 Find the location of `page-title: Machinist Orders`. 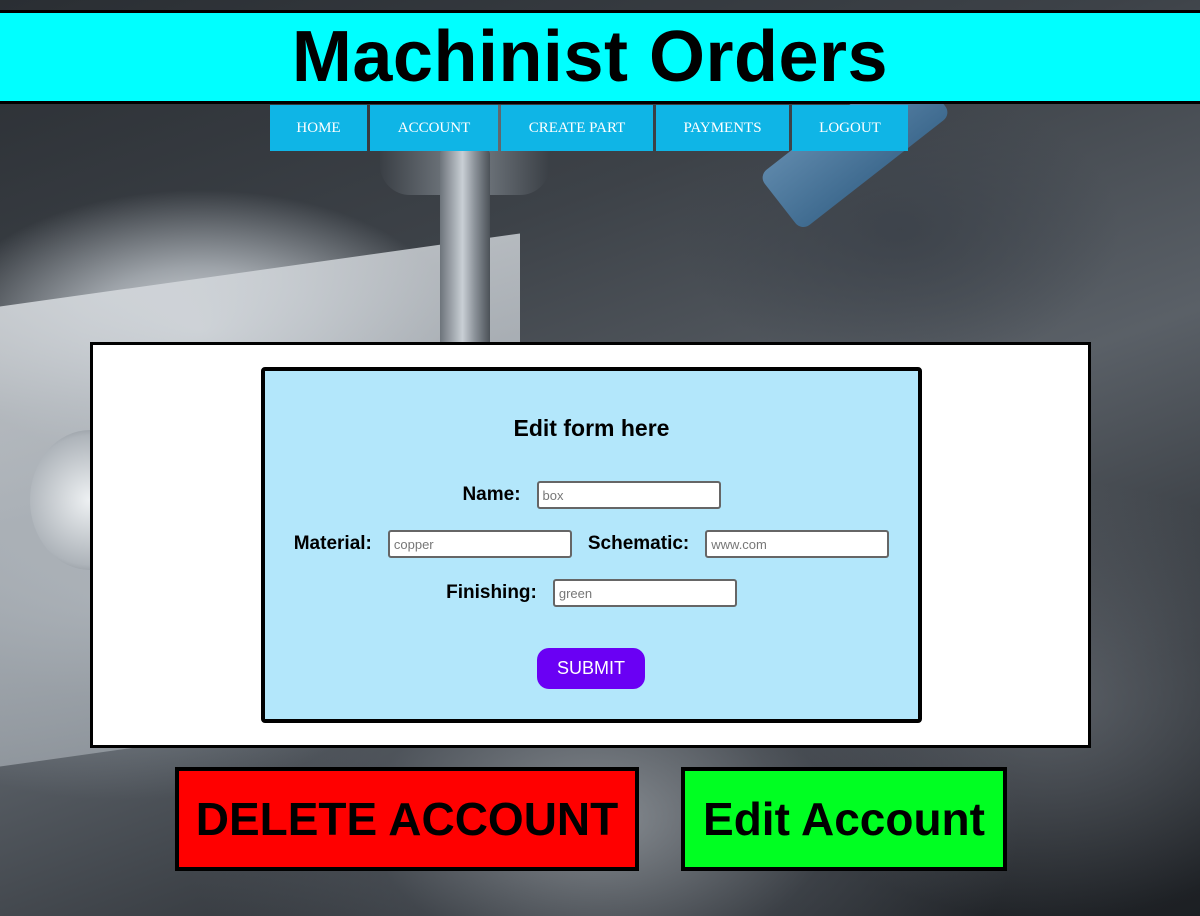

page-title: Machinist Orders is located at coordinates (590, 57).